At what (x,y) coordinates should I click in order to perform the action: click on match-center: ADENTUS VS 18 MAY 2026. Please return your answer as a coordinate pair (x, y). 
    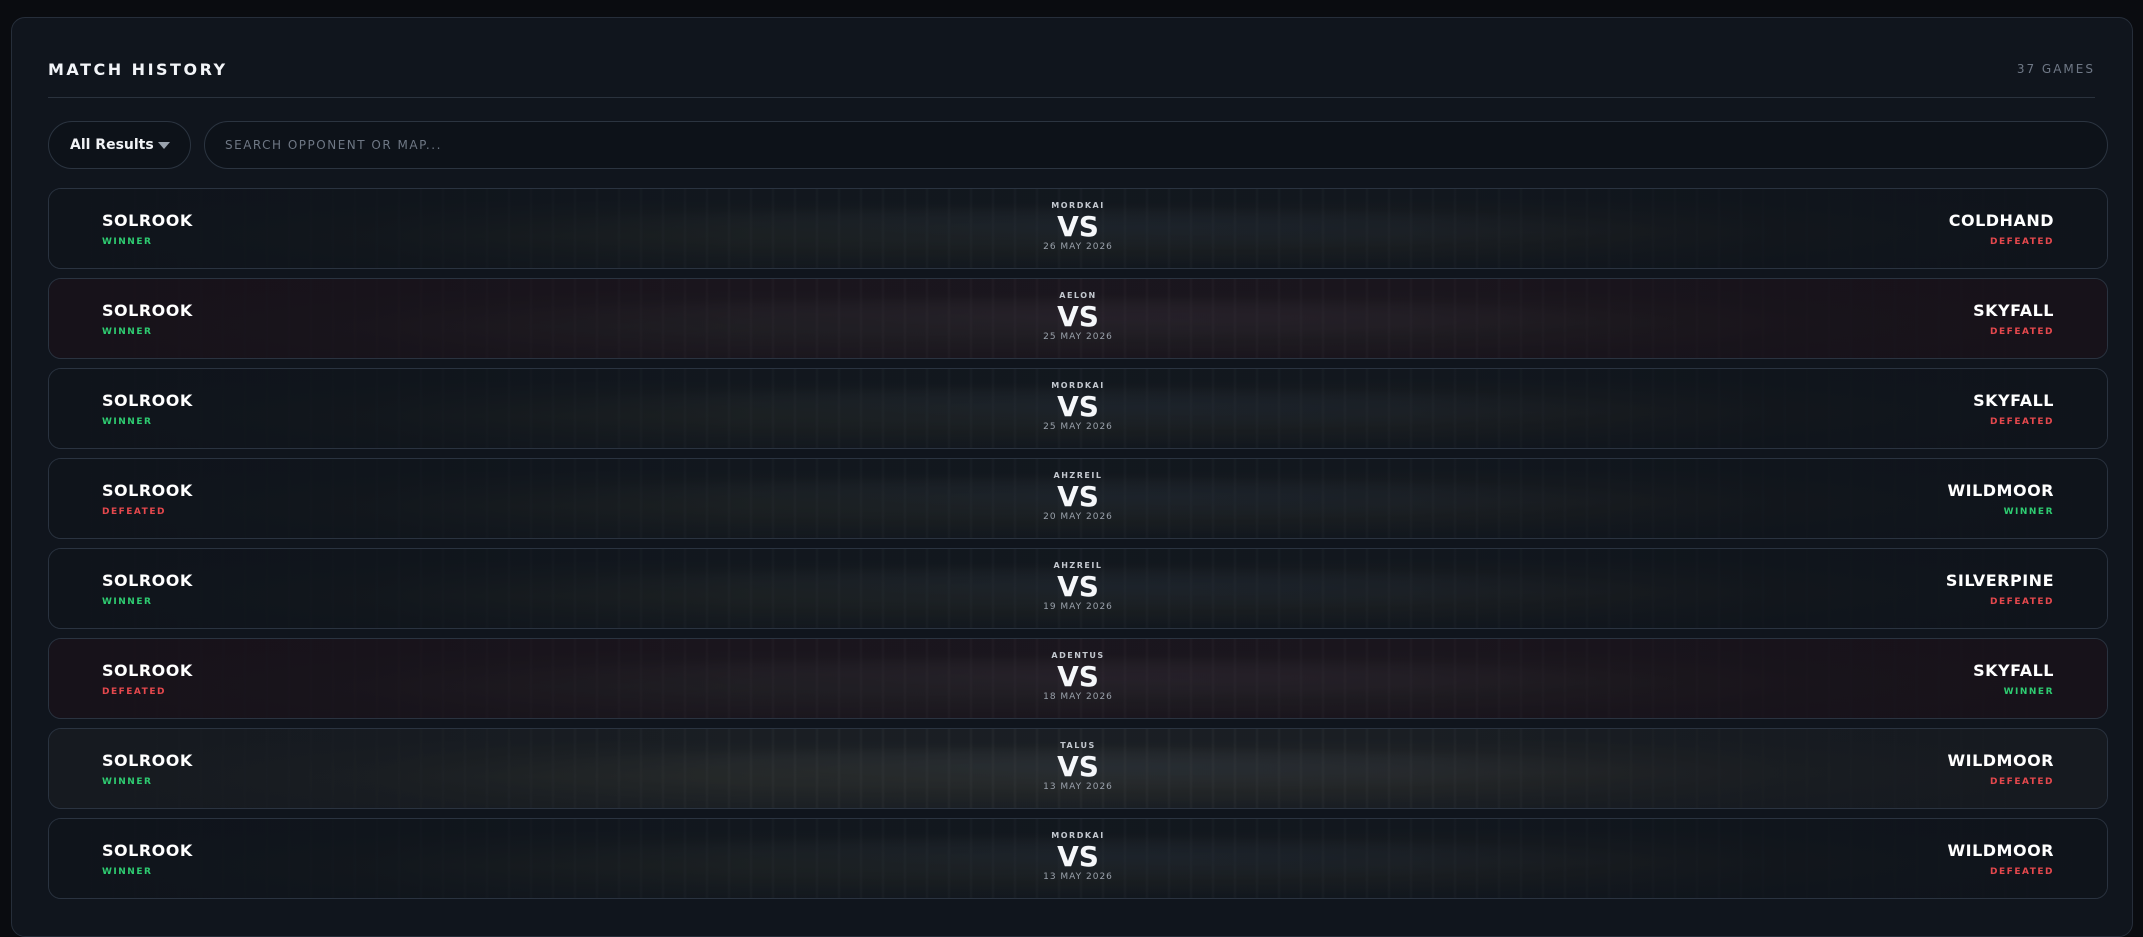
    Looking at the image, I should click on (1078, 676).